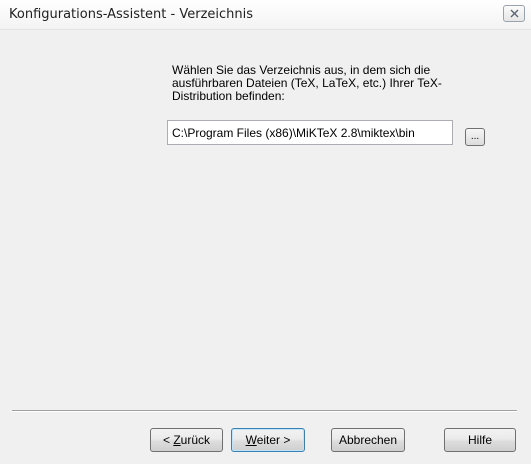 This screenshot has height=464, width=531. What do you see at coordinates (480, 440) in the screenshot?
I see `help-button: Hilfe` at bounding box center [480, 440].